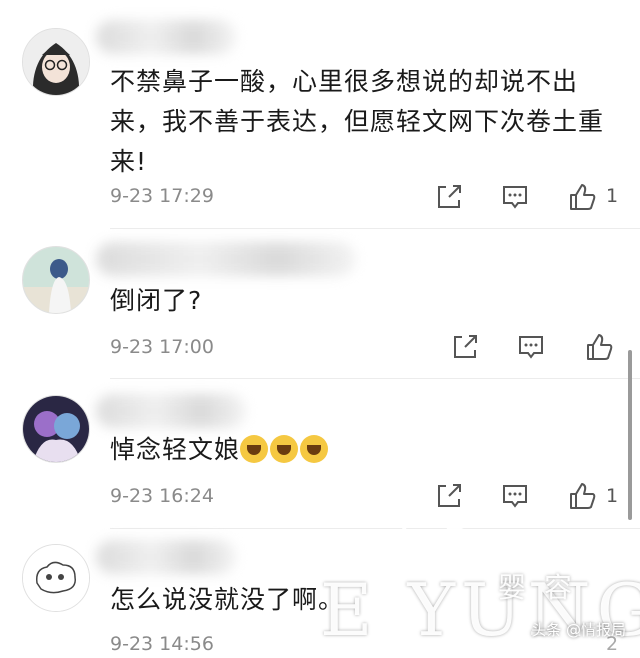 This screenshot has height=658, width=640. What do you see at coordinates (357, 121) in the screenshot?
I see `comment-text: 不禁鼻子一酸，心里很多想说的却说不出来，我不善于表达，但愿轻文网下次卷土重来!` at bounding box center [357, 121].